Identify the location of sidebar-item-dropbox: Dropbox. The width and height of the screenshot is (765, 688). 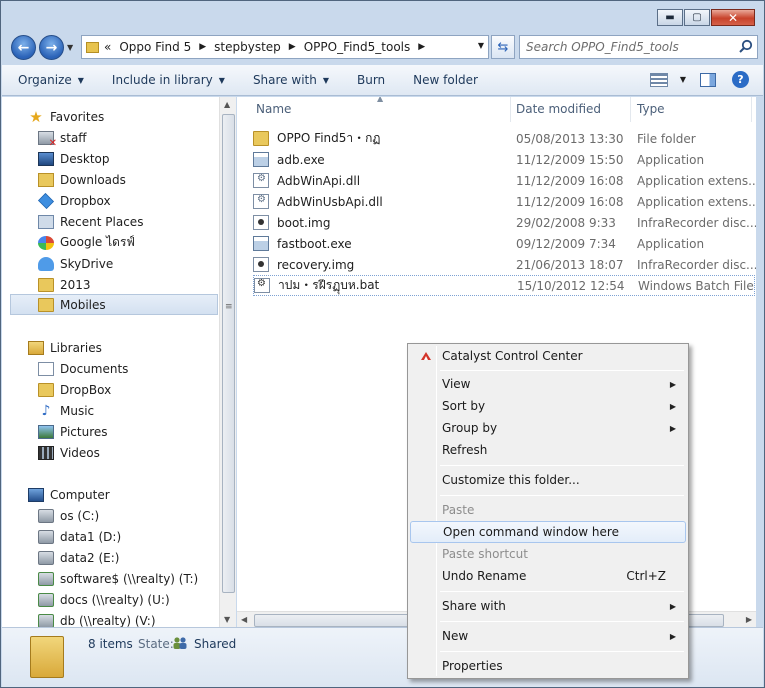
(74, 200).